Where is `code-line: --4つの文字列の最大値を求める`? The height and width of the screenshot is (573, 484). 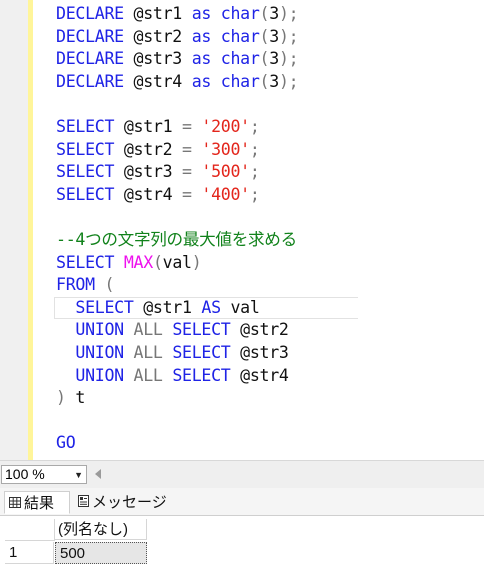
code-line: --4つの文字列の最大値を求める is located at coordinates (177, 240).